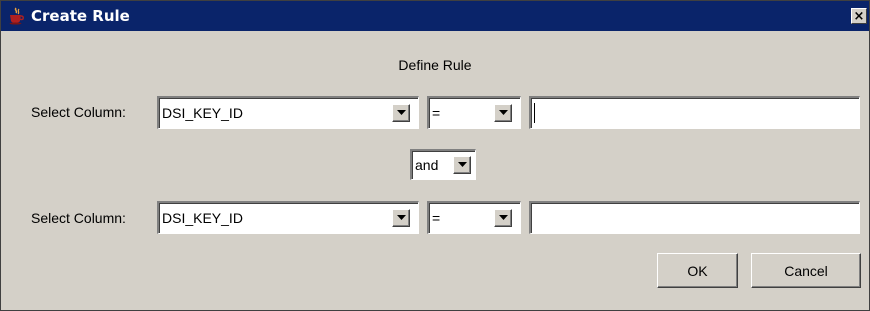  I want to click on operator-select-value-1: =, so click(436, 113).